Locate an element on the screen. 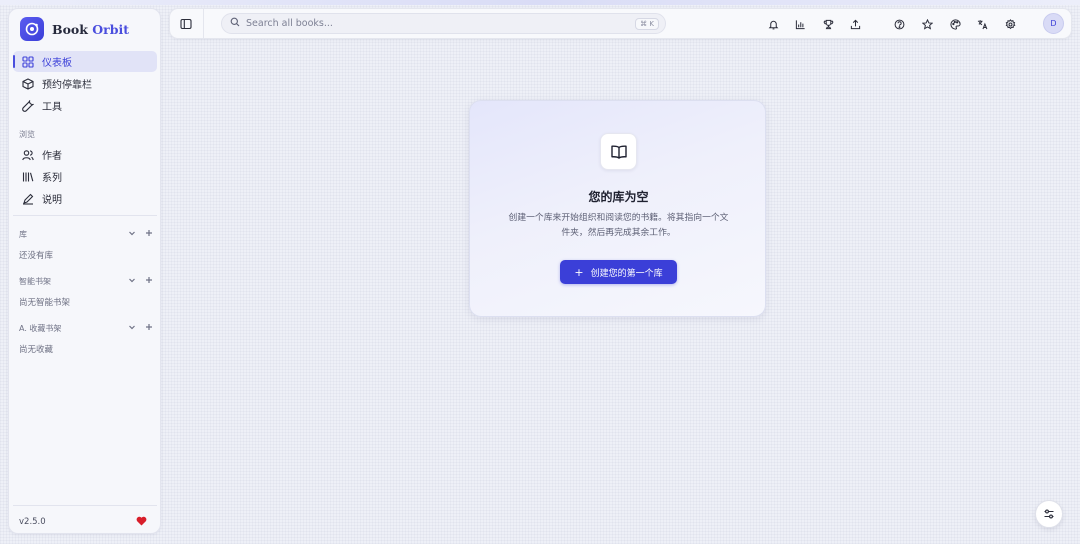  book-open-icon is located at coordinates (618, 151).